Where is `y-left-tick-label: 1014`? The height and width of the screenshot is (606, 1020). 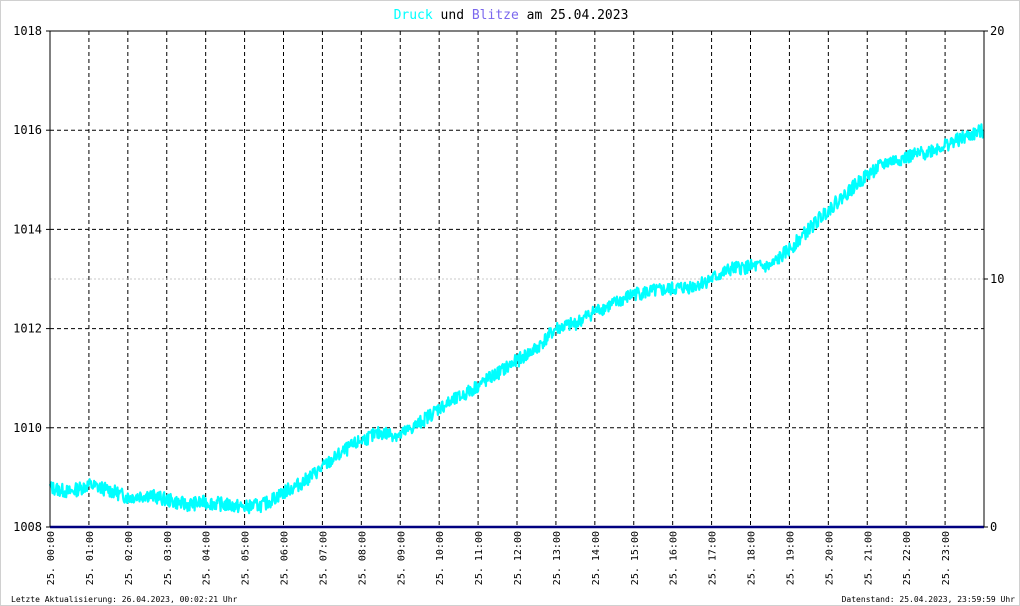 y-left-tick-label: 1014 is located at coordinates (27, 229).